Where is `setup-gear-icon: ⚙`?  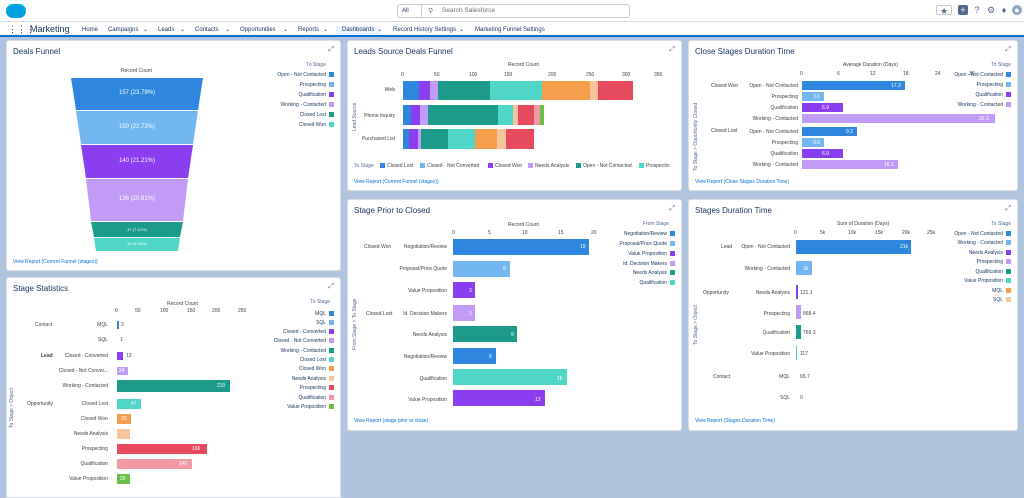
setup-gear-icon: ⚙ is located at coordinates (991, 10).